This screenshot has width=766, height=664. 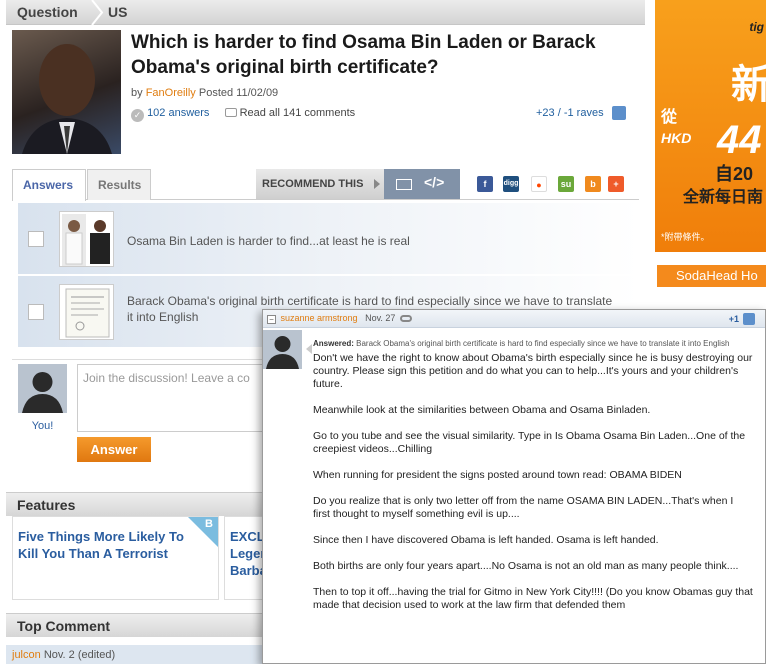 I want to click on breadcrumb: Question US, so click(x=325, y=12).